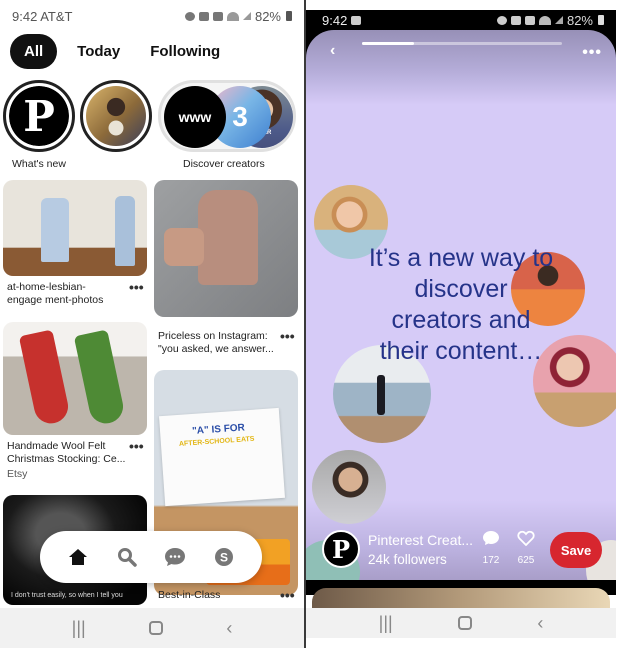  Describe the element at coordinates (388, 43) in the screenshot. I see `story-progress-fill` at that location.